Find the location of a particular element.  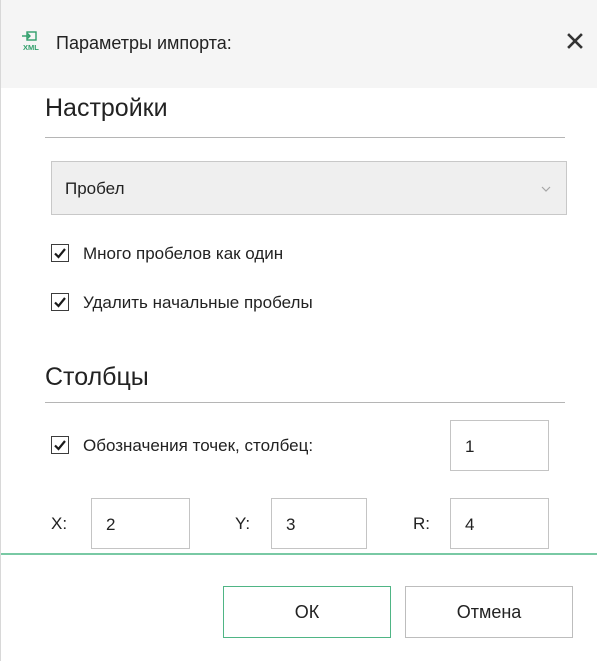

many-spaces-as-one-label: Много пробелов как один is located at coordinates (183, 253).